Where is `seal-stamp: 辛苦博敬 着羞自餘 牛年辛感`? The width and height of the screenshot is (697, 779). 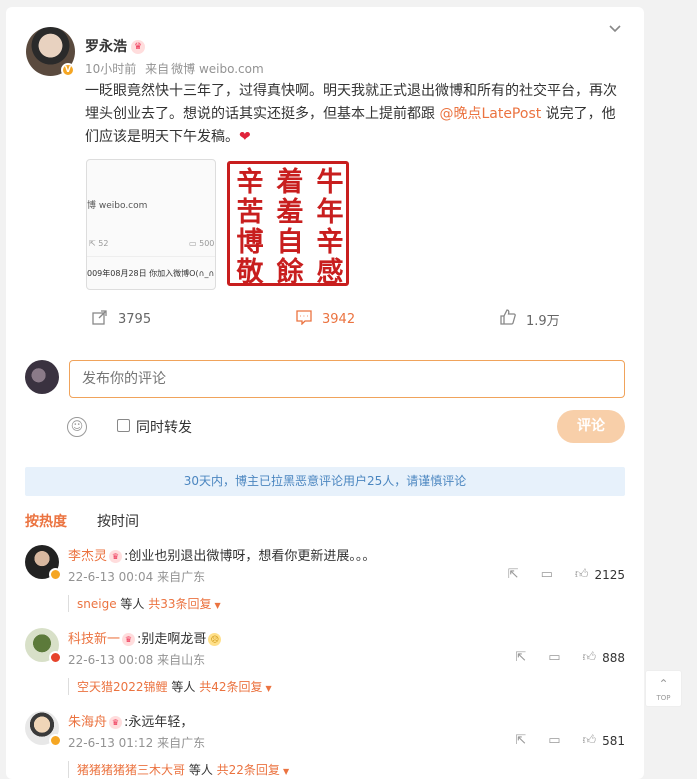 seal-stamp: 辛苦博敬 着羞自餘 牛年辛感 is located at coordinates (288, 224).